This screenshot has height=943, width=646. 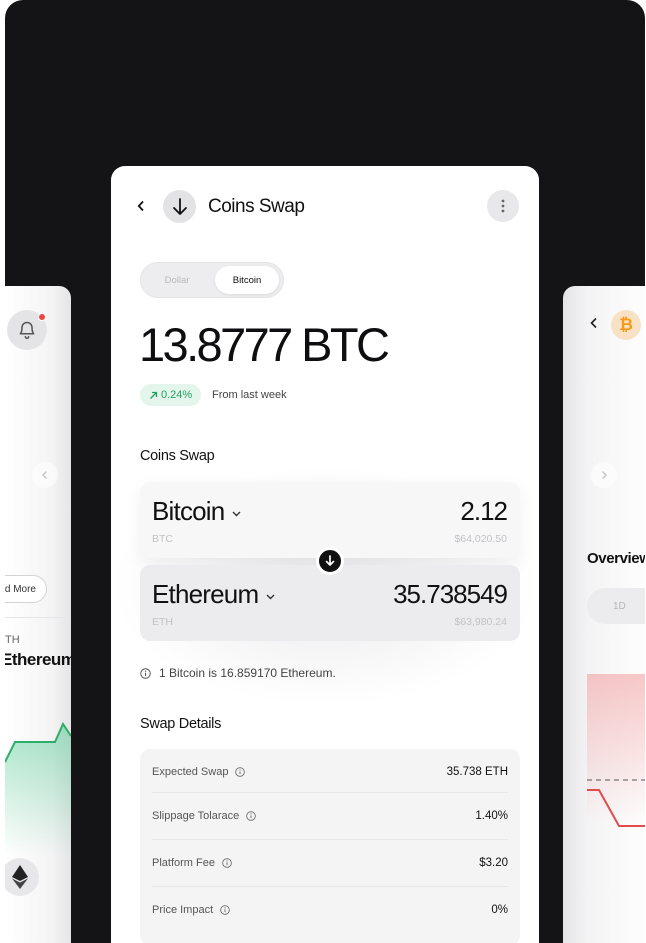 I want to click on detail-row-price-impact: Price Impact 0%, so click(x=330, y=909).